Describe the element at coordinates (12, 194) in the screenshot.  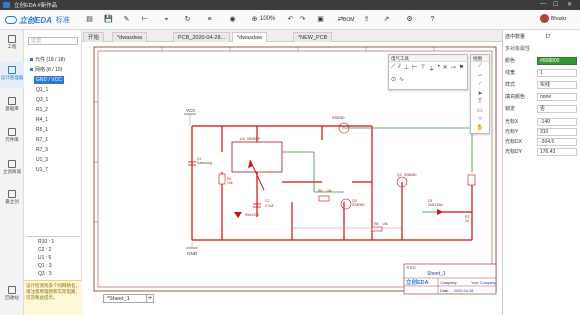
I see `jlc-icon` at that location.